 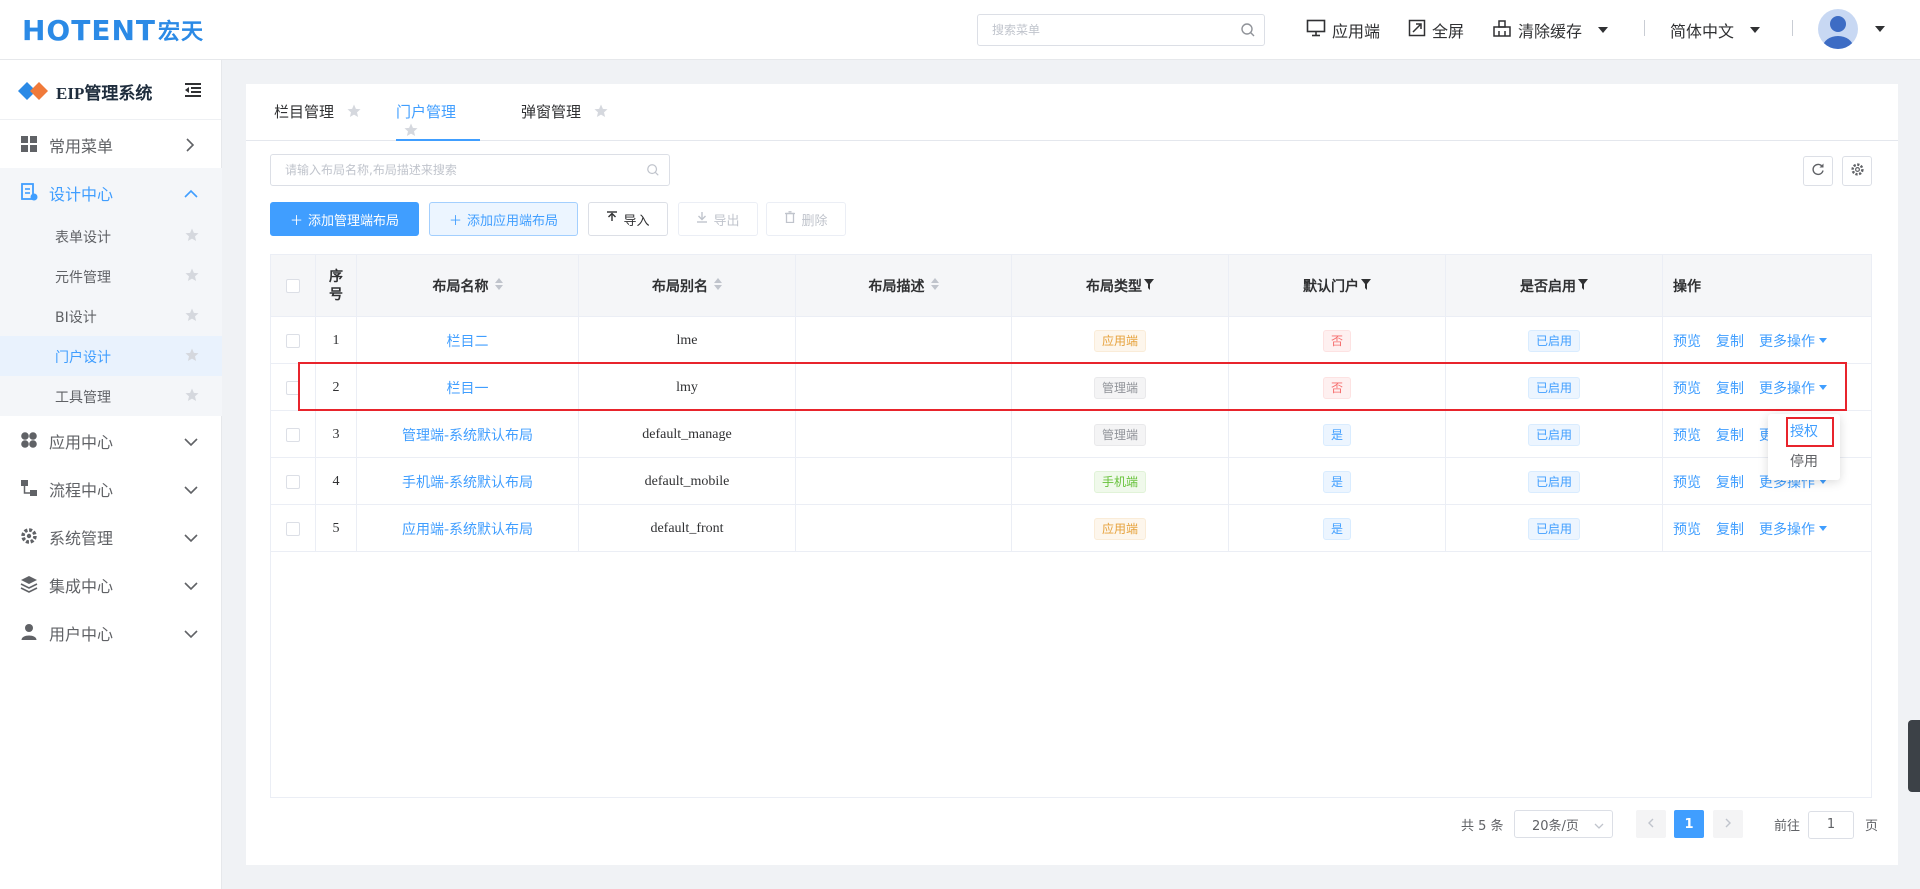 What do you see at coordinates (628, 219) in the screenshot?
I see `import-button: 导入` at bounding box center [628, 219].